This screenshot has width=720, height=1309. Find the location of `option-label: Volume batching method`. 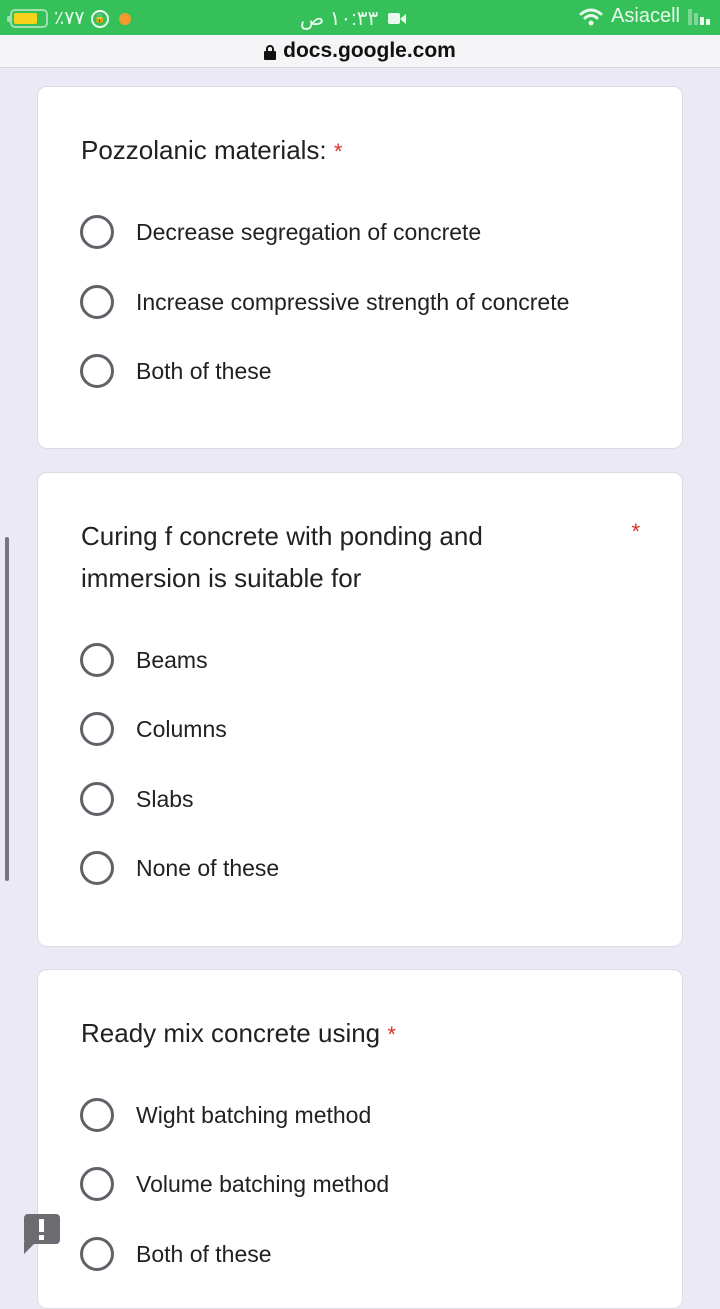

option-label: Volume batching method is located at coordinates (263, 1183).